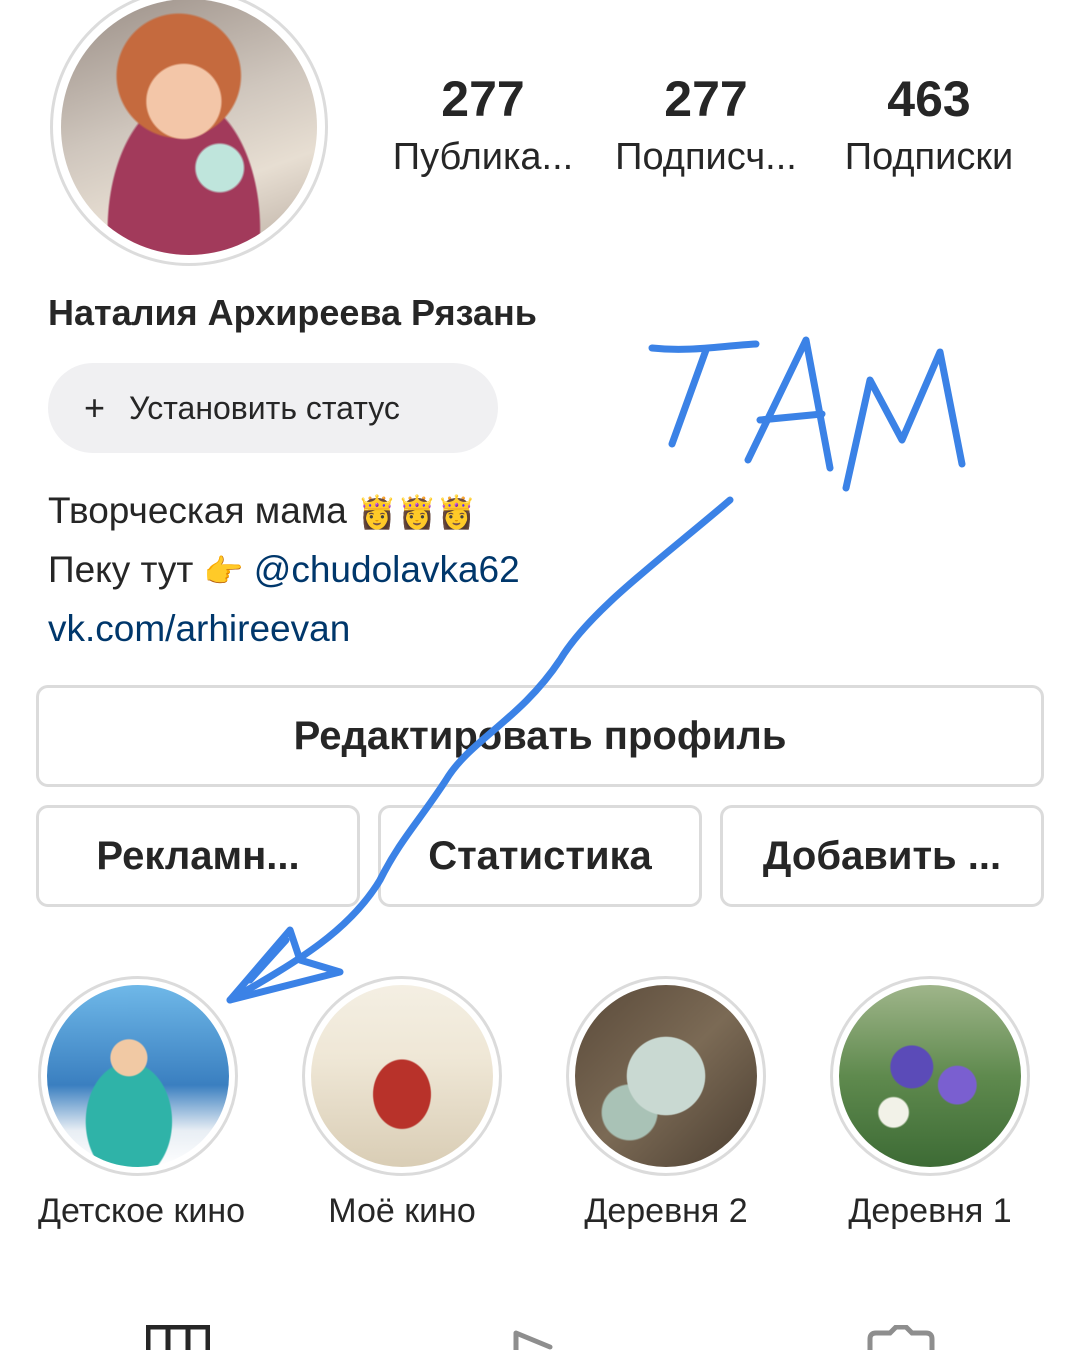  Describe the element at coordinates (789, 404) in the screenshot. I see `letter-a` at that location.